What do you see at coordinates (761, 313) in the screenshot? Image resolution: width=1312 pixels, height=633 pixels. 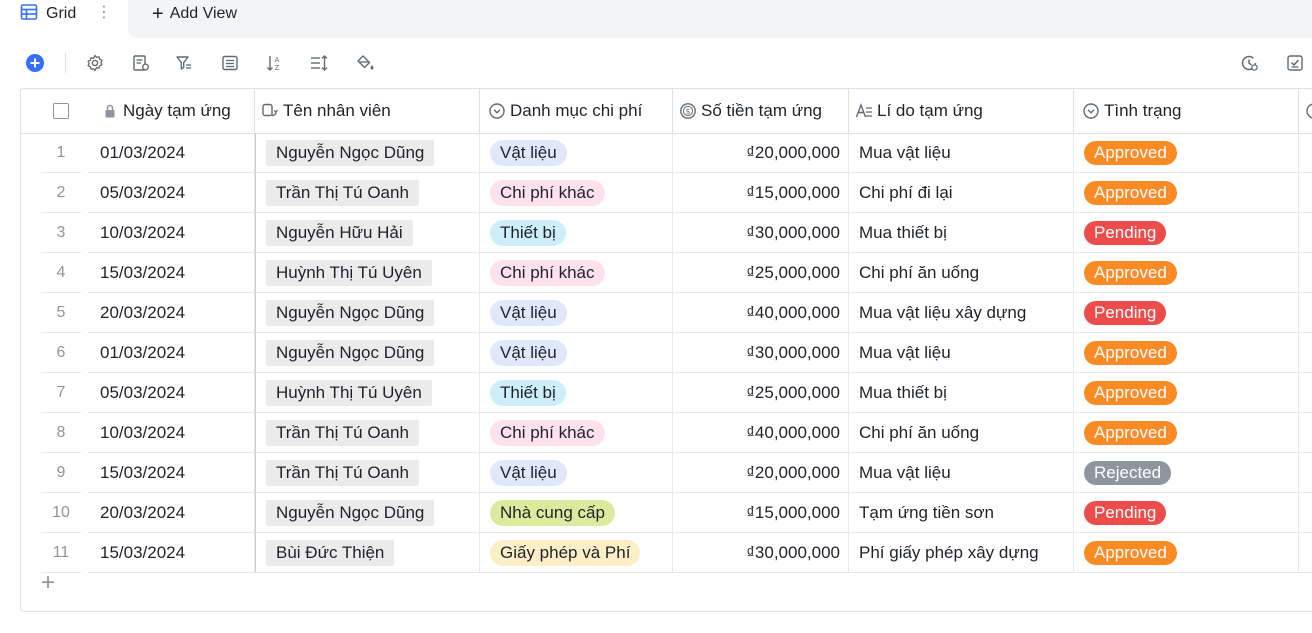 I see `amount-cell: ₫40,000,000` at bounding box center [761, 313].